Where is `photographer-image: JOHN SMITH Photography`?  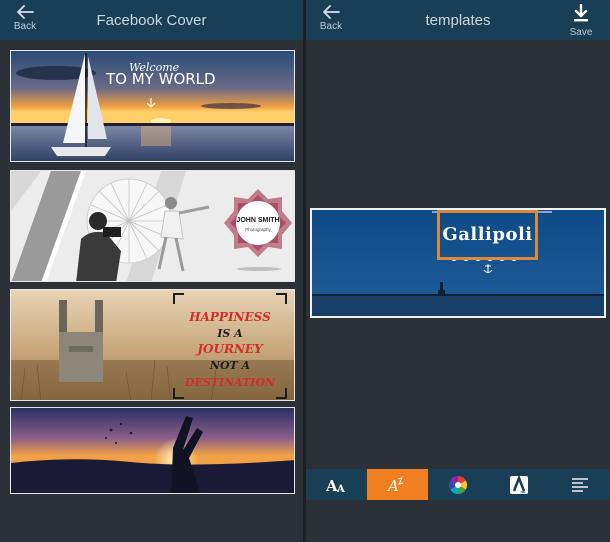
photographer-image: JOHN SMITH Photography is located at coordinates (152, 226).